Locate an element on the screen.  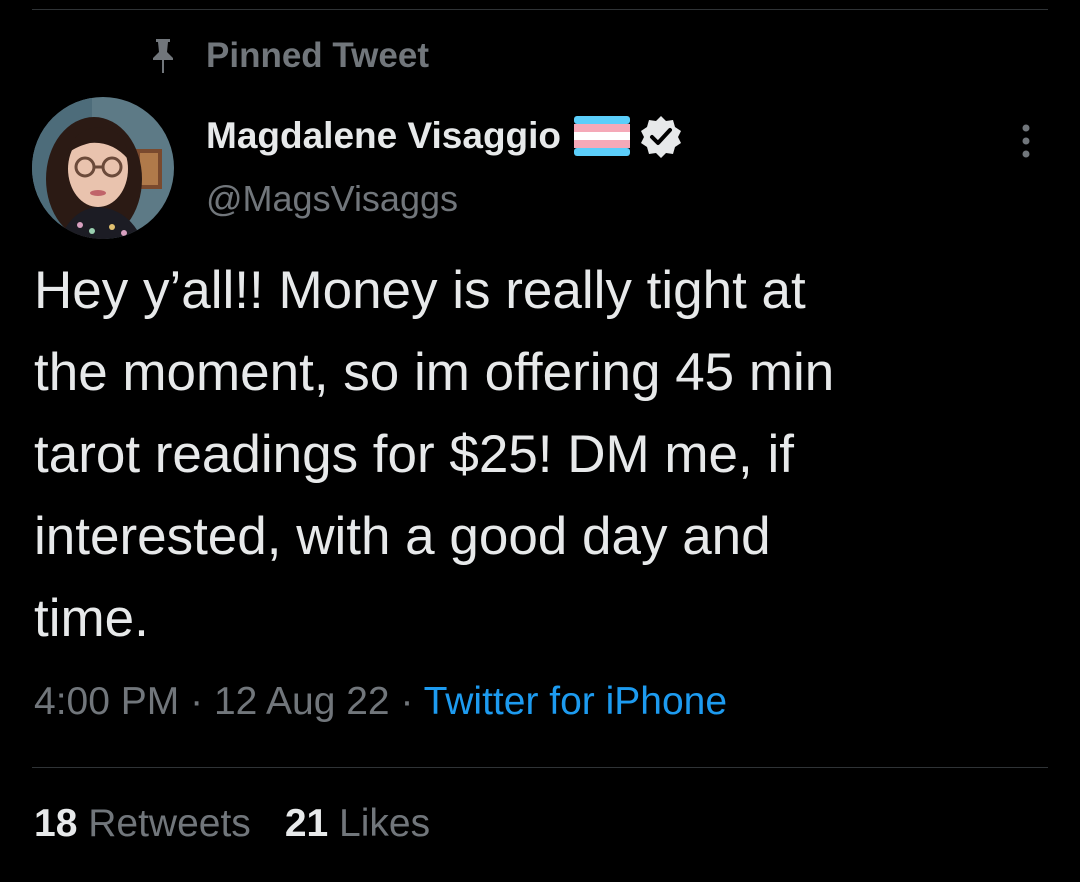
likes-label: Likes is located at coordinates (385, 823).